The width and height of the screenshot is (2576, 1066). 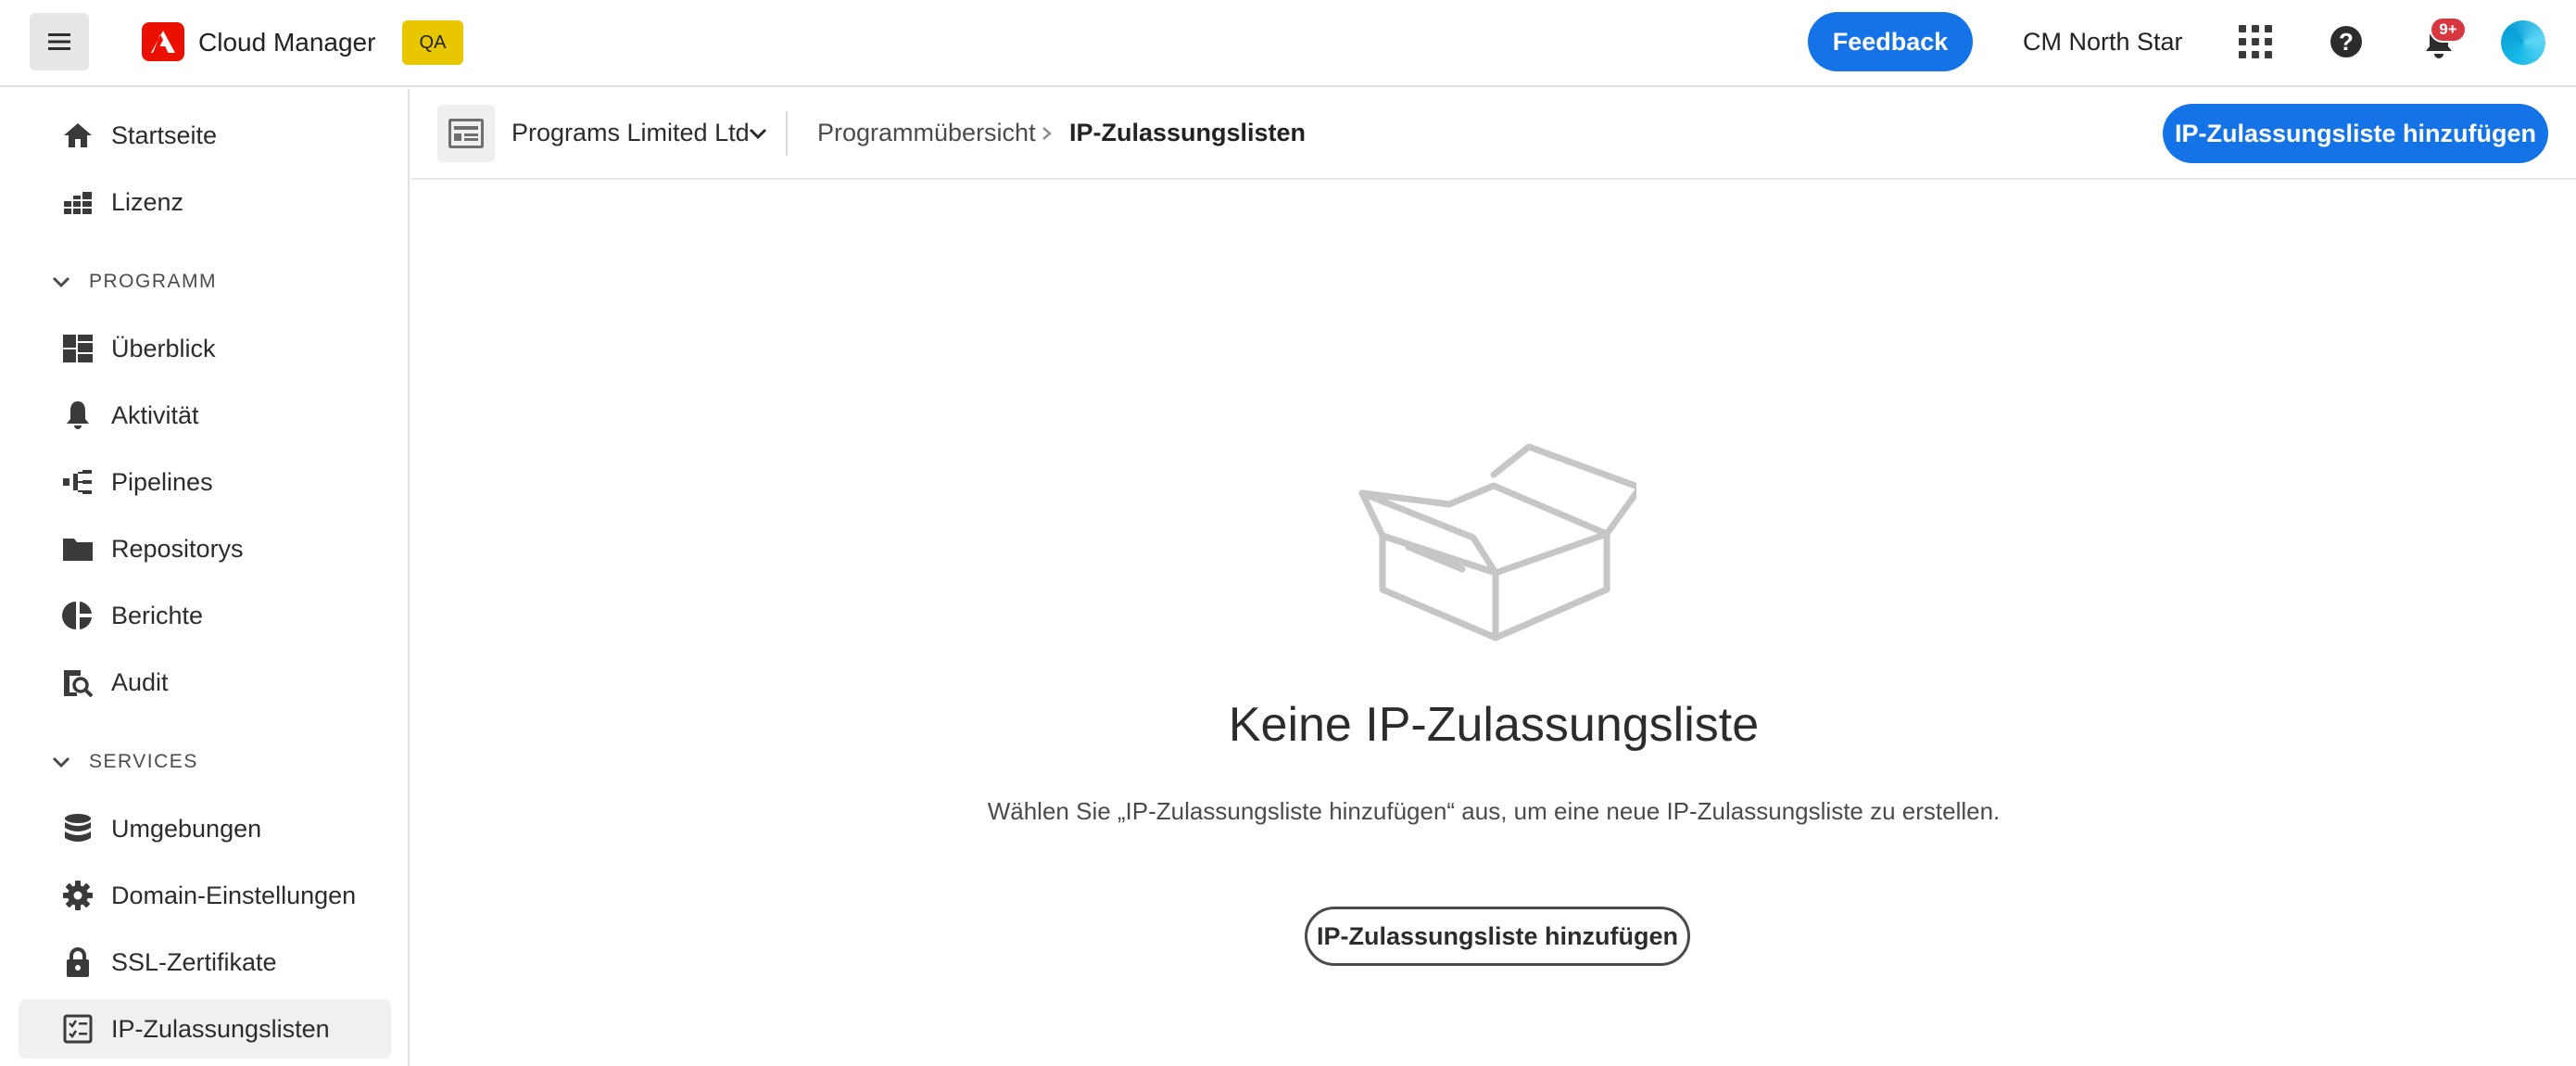 What do you see at coordinates (205, 415) in the screenshot?
I see `sidebar-item-aktivitaet: Aktivität` at bounding box center [205, 415].